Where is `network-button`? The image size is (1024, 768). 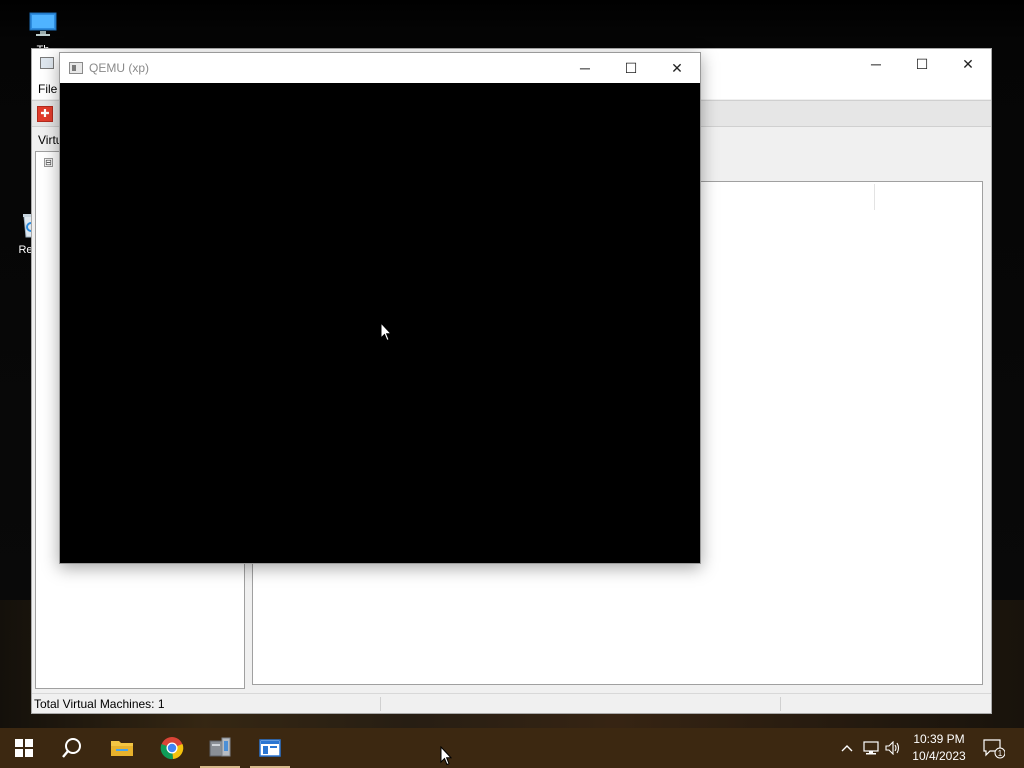
network-button is located at coordinates (871, 748).